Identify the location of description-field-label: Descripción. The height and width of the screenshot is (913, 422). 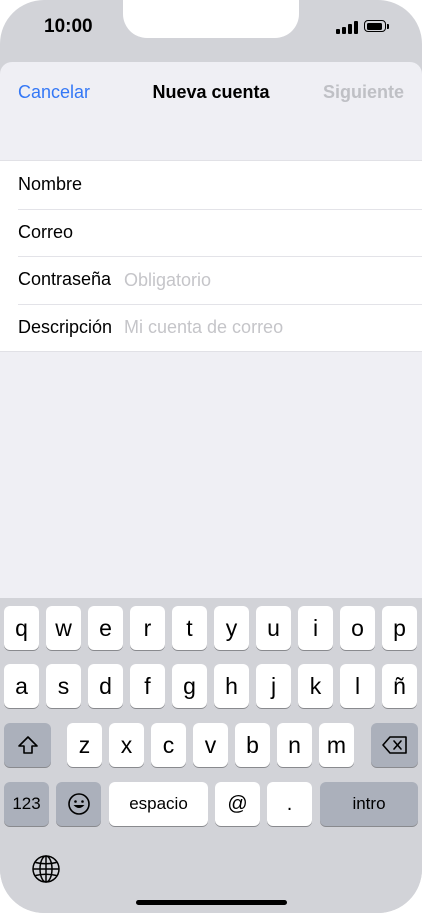
(65, 326).